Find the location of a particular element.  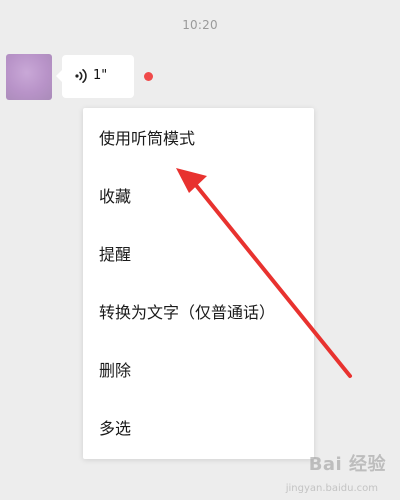

menu-item-favorite: 收藏 is located at coordinates (198, 197).